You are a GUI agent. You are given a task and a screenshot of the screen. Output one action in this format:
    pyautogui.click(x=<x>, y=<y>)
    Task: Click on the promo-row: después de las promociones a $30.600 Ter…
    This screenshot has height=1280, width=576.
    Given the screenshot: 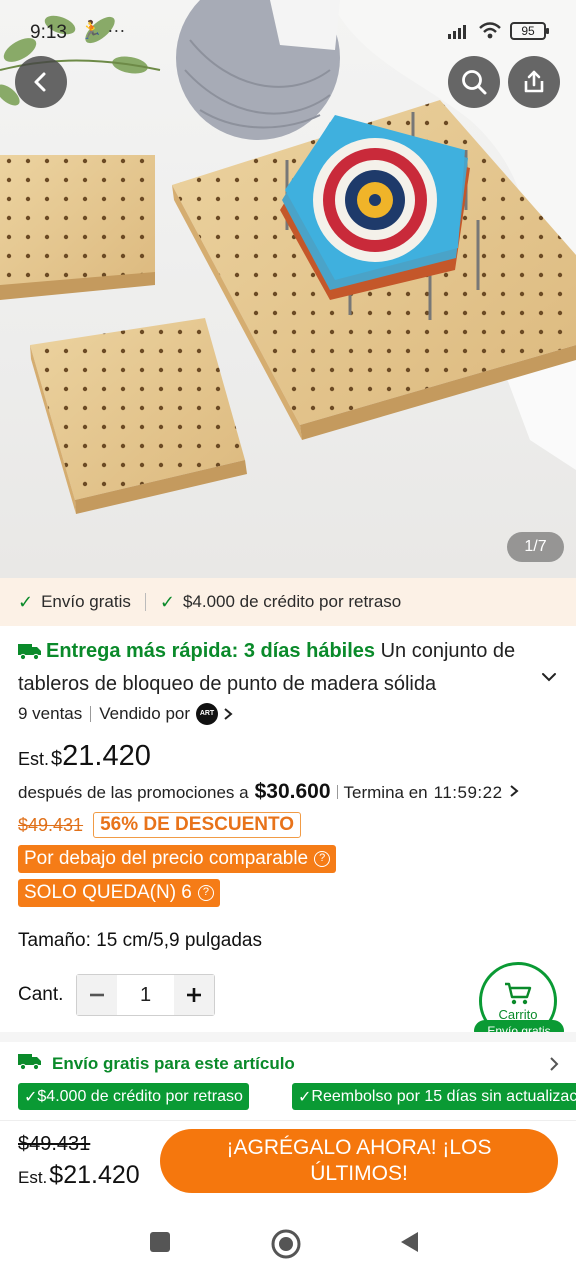 What is the action you would take?
    pyautogui.click(x=268, y=792)
    